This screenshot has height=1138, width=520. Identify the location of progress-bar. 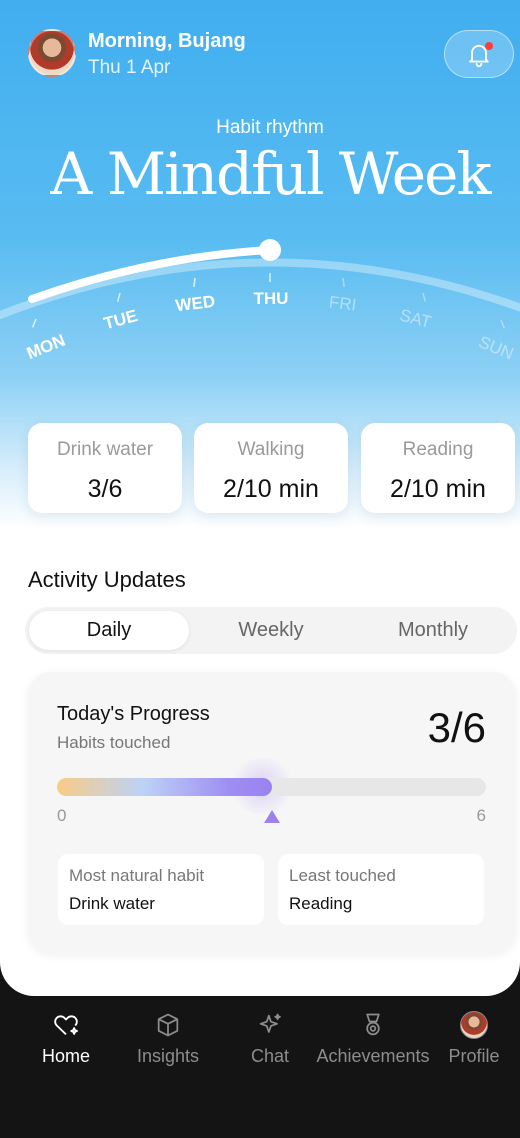
(271, 787).